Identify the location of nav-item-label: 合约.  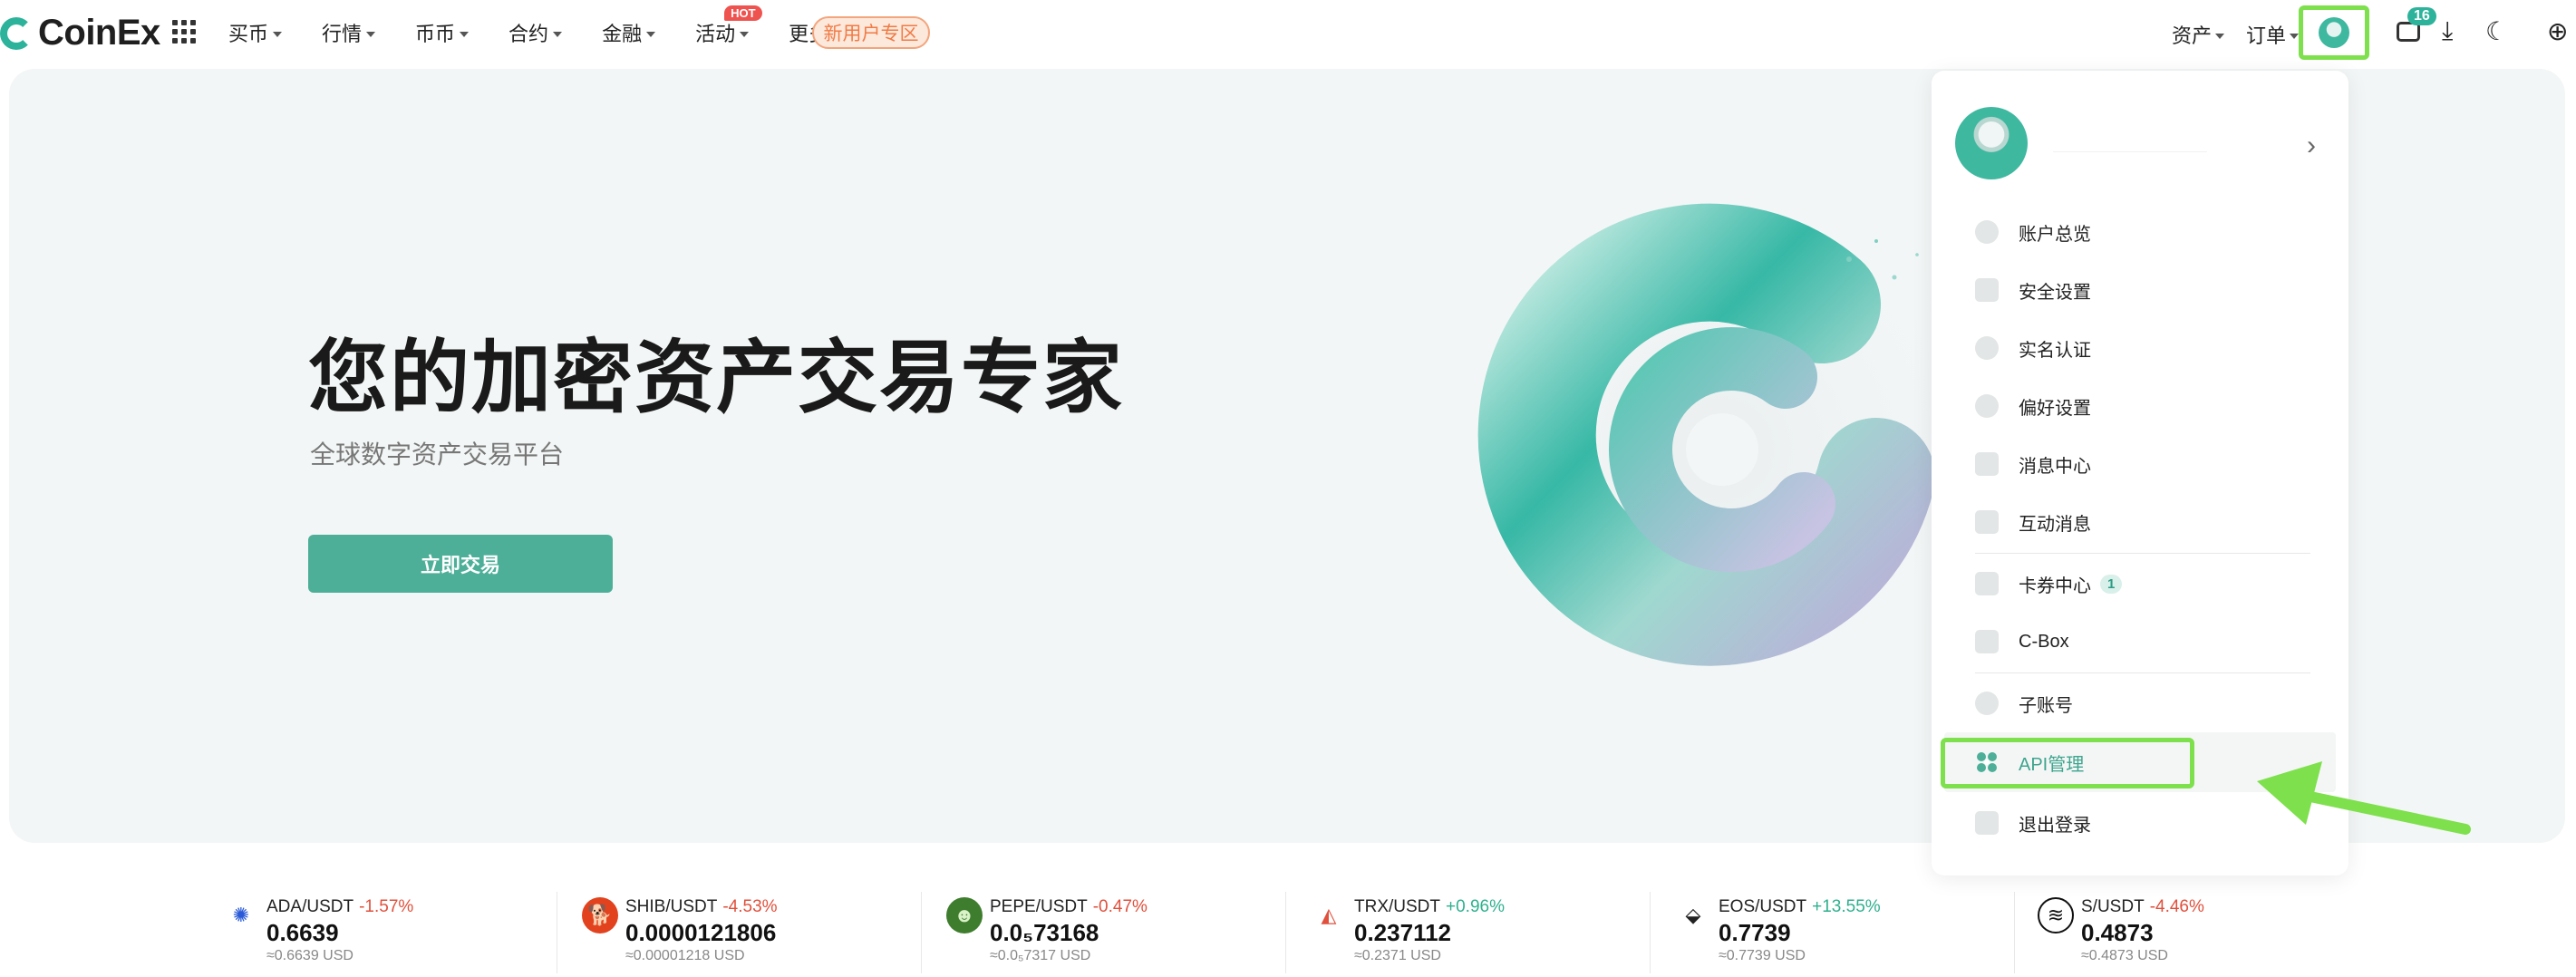
(528, 34).